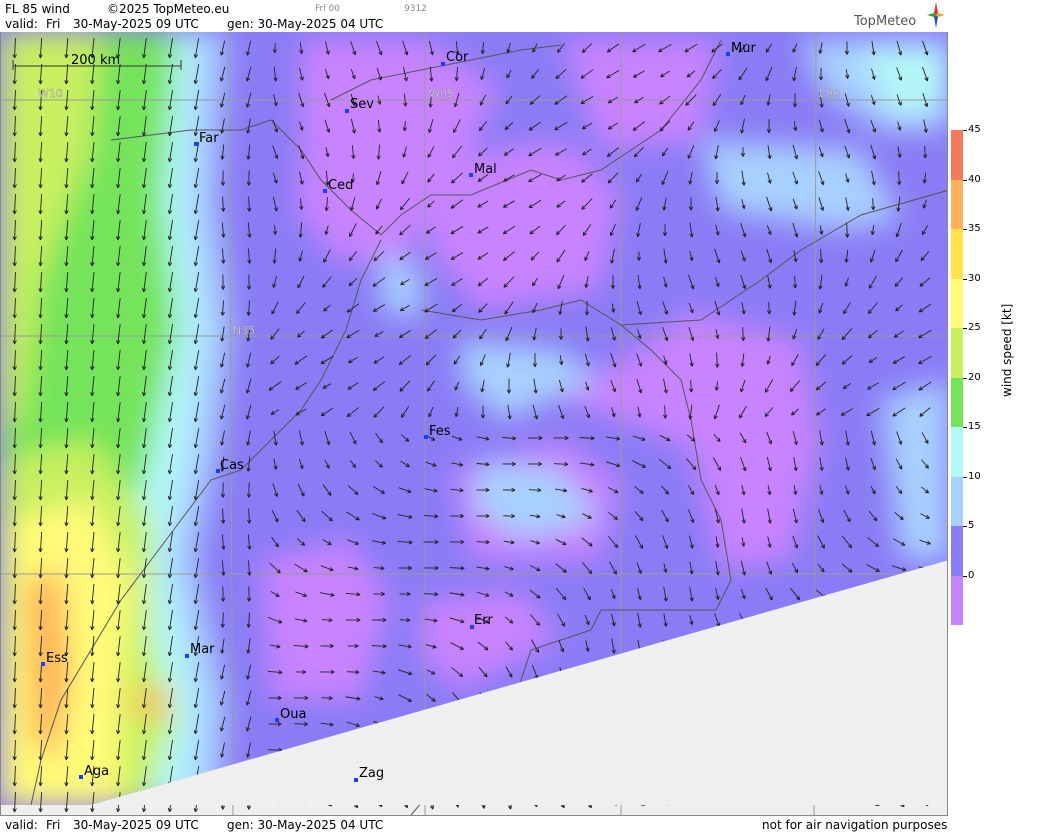  I want to click on city-mur: Mur, so click(743, 48).